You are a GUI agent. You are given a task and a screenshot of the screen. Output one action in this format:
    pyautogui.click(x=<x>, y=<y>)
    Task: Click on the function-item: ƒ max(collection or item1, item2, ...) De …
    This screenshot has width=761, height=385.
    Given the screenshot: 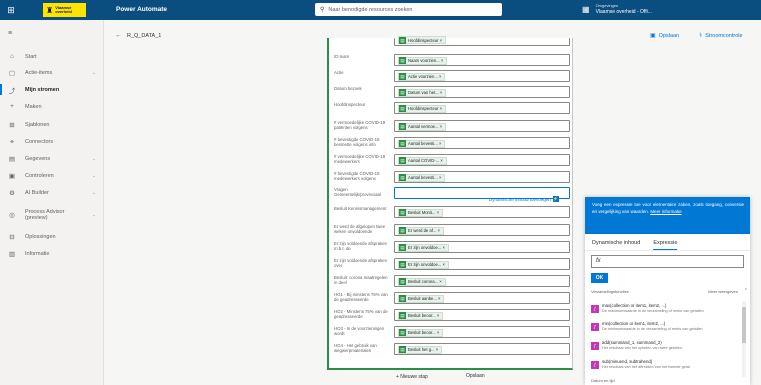 What is the action you would take?
    pyautogui.click(x=665, y=311)
    